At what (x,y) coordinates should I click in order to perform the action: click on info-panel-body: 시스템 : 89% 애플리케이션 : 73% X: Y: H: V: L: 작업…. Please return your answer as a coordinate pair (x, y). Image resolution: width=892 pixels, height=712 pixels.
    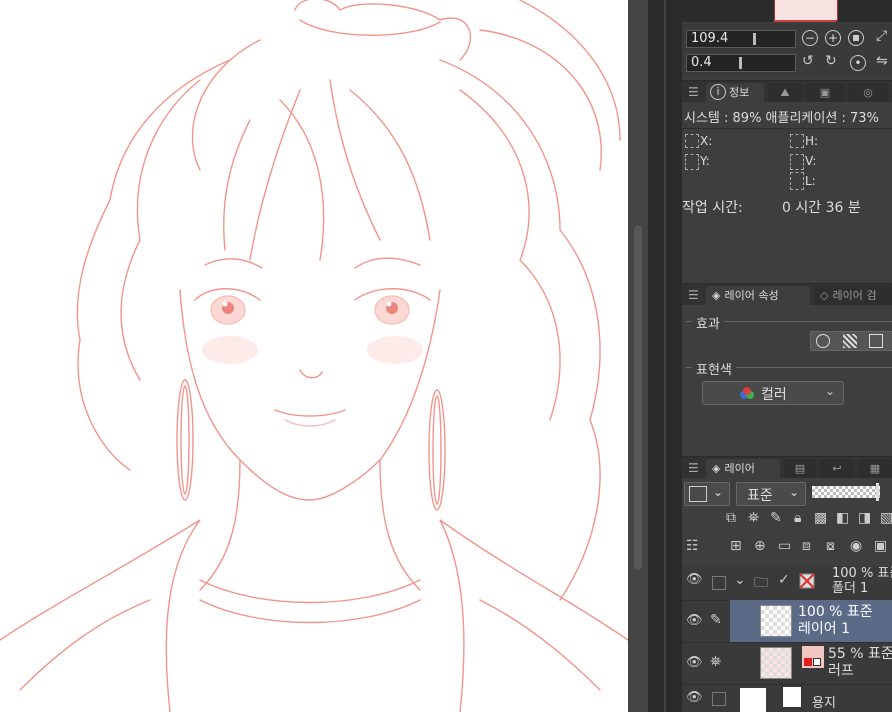
    Looking at the image, I should click on (787, 190).